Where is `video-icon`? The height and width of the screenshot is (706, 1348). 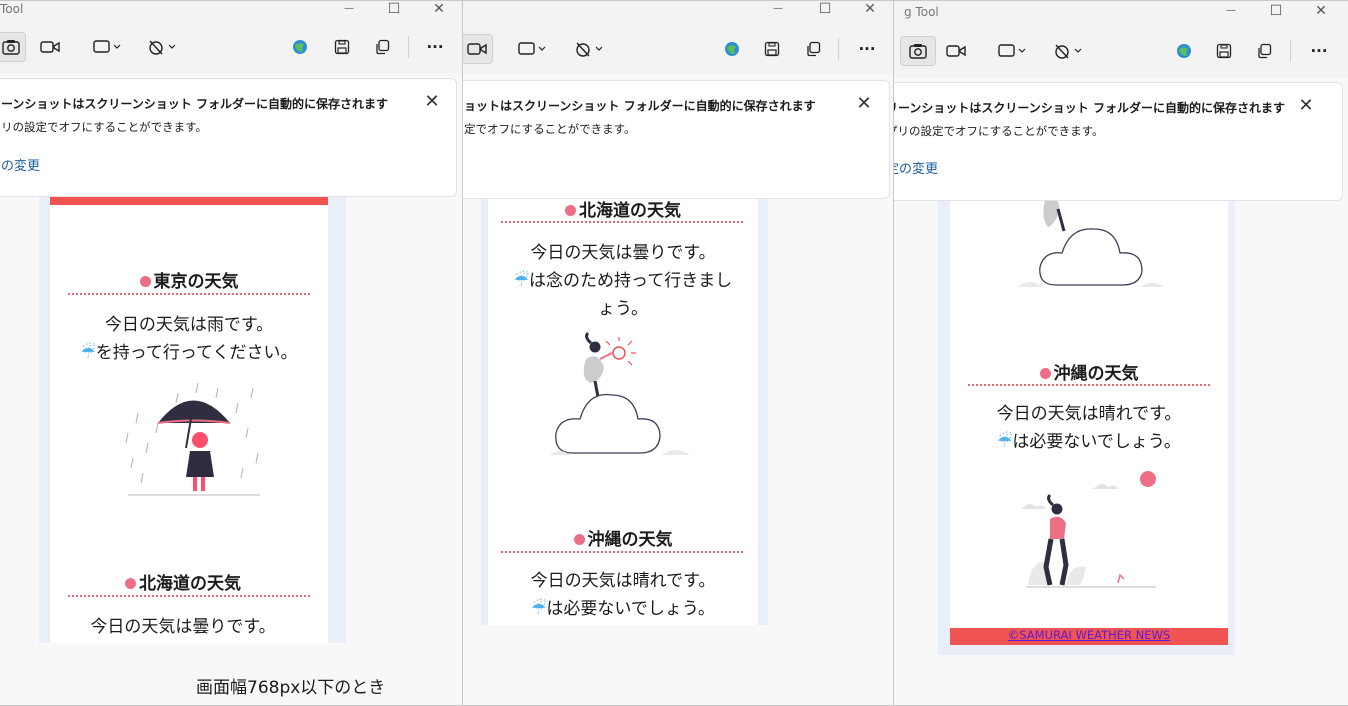 video-icon is located at coordinates (477, 49).